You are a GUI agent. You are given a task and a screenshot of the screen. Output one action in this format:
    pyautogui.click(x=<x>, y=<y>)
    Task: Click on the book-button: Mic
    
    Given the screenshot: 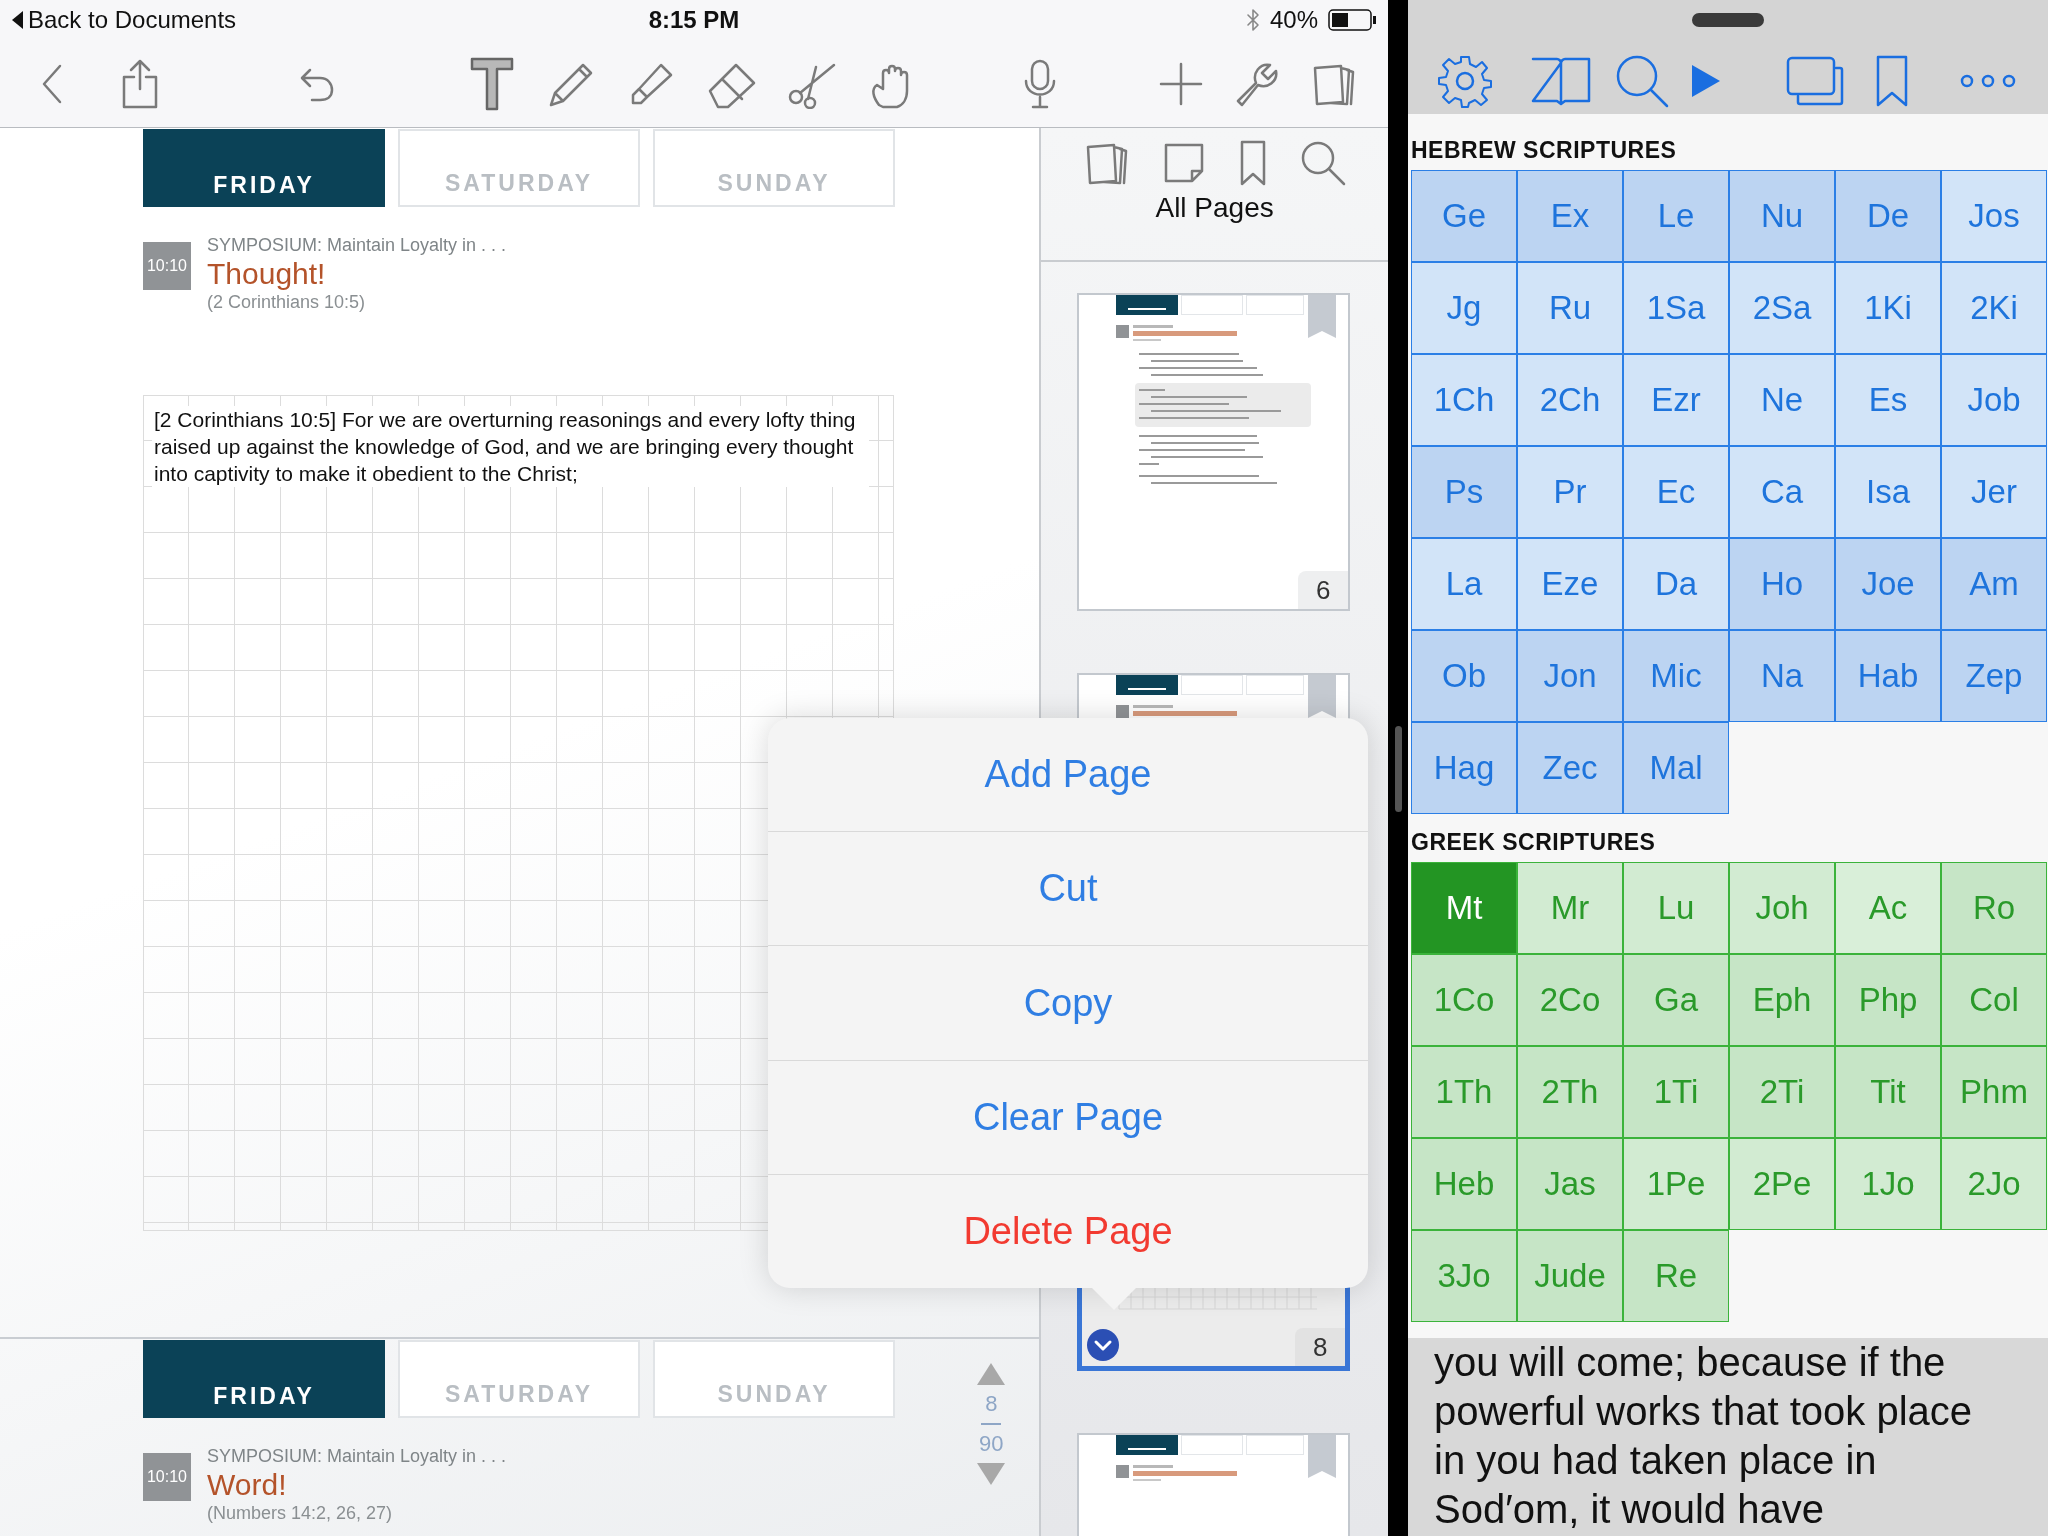 What is the action you would take?
    pyautogui.click(x=1676, y=676)
    